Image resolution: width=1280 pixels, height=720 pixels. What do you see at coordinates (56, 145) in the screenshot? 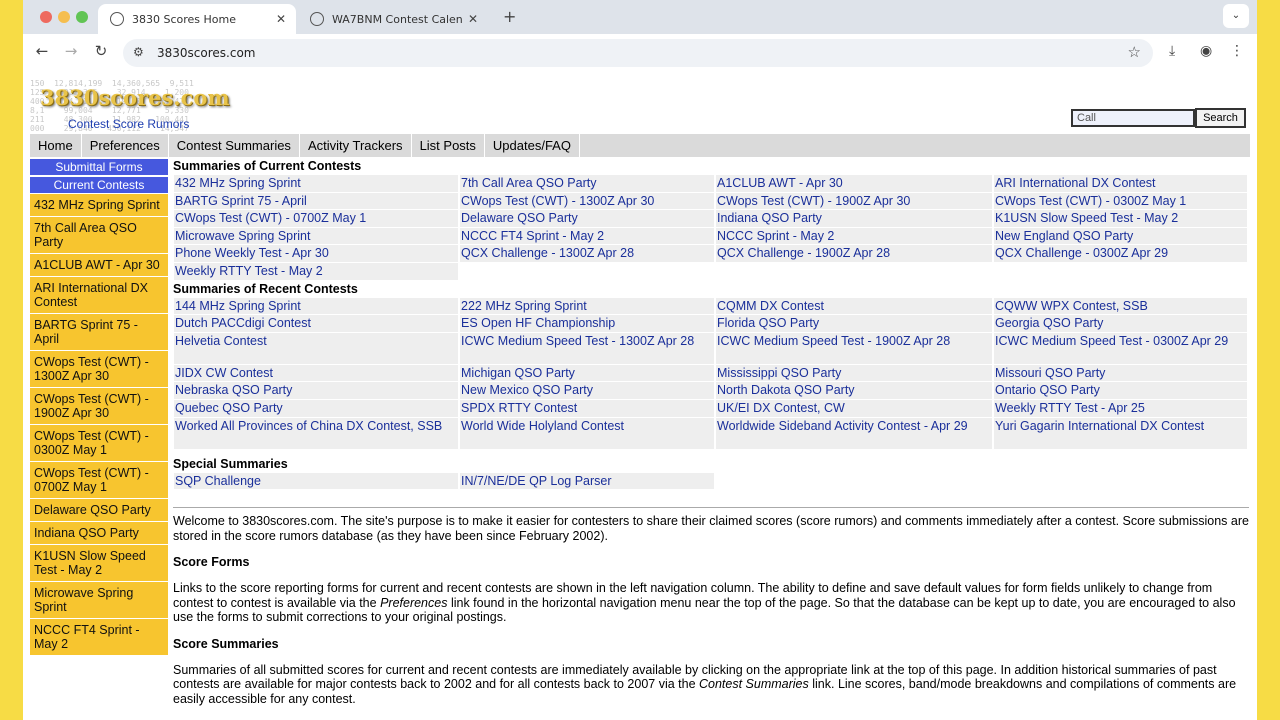
I see `nav-home: Home` at bounding box center [56, 145].